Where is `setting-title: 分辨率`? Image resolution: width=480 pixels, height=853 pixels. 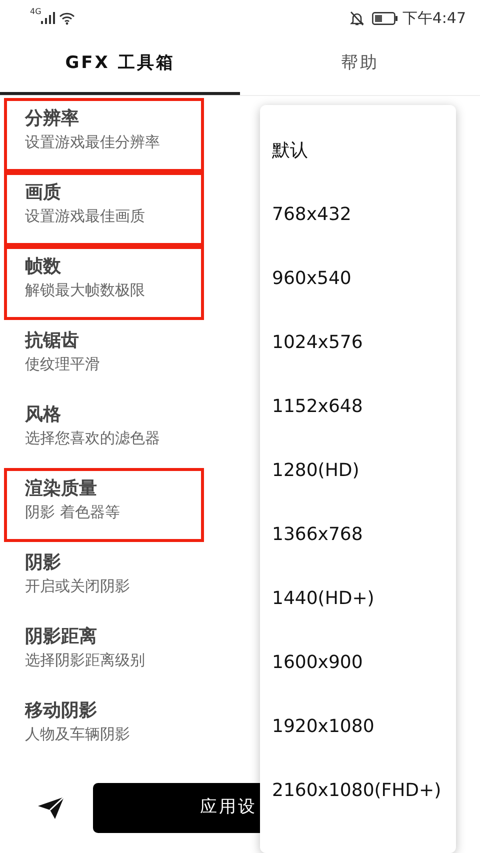 setting-title: 分辨率 is located at coordinates (52, 118).